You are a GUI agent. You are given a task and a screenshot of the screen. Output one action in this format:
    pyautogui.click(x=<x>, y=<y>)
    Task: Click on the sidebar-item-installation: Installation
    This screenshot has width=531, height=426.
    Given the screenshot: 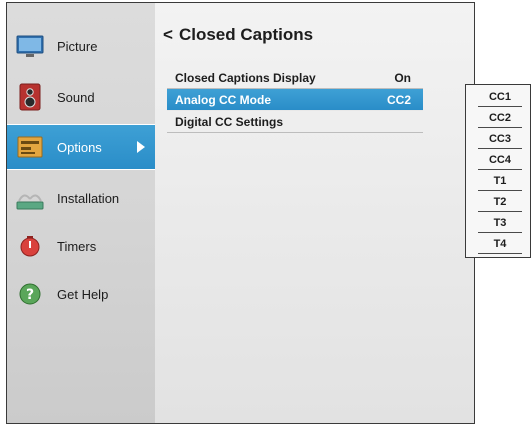 What is the action you would take?
    pyautogui.click(x=81, y=198)
    